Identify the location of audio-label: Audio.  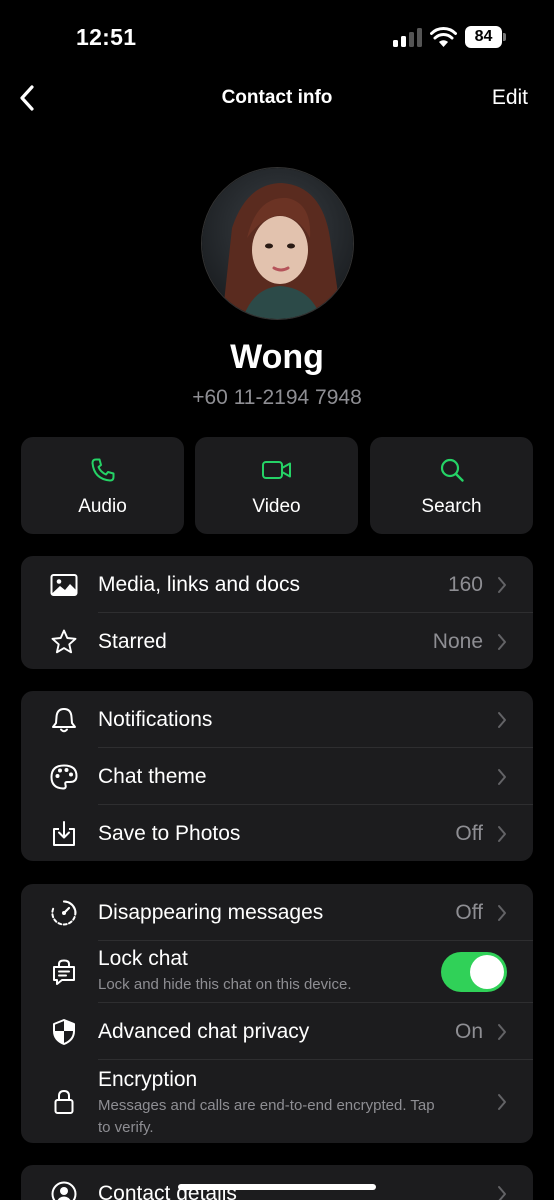
(102, 506).